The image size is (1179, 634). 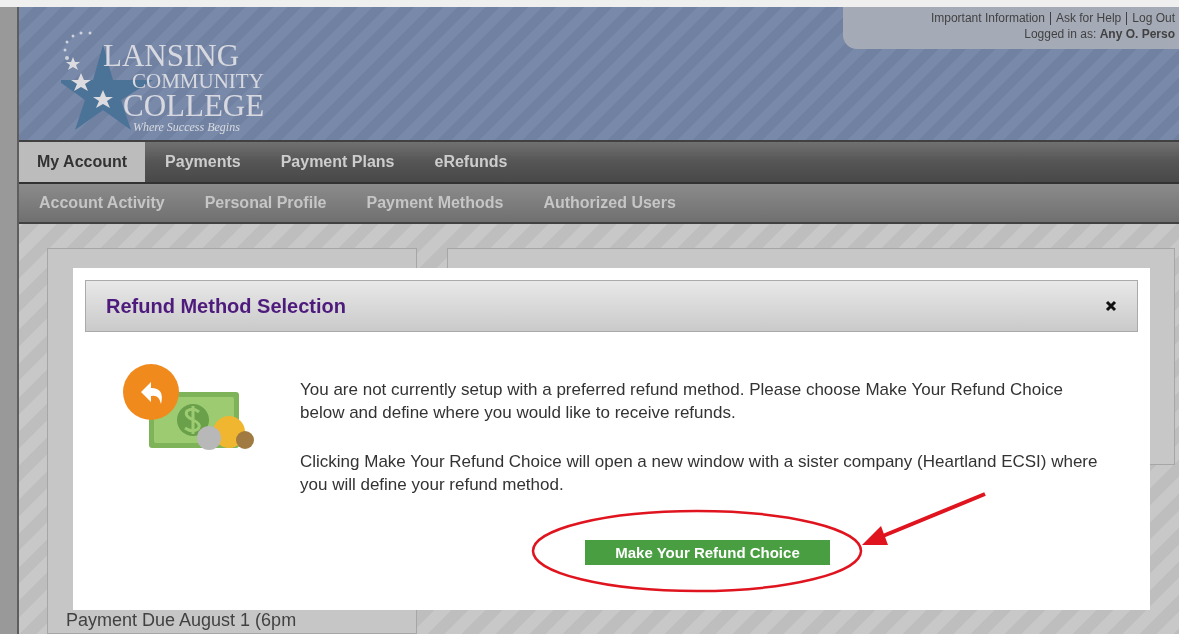 What do you see at coordinates (707, 552) in the screenshot?
I see `make-refund-choice-button: Make Your Refund Choice` at bounding box center [707, 552].